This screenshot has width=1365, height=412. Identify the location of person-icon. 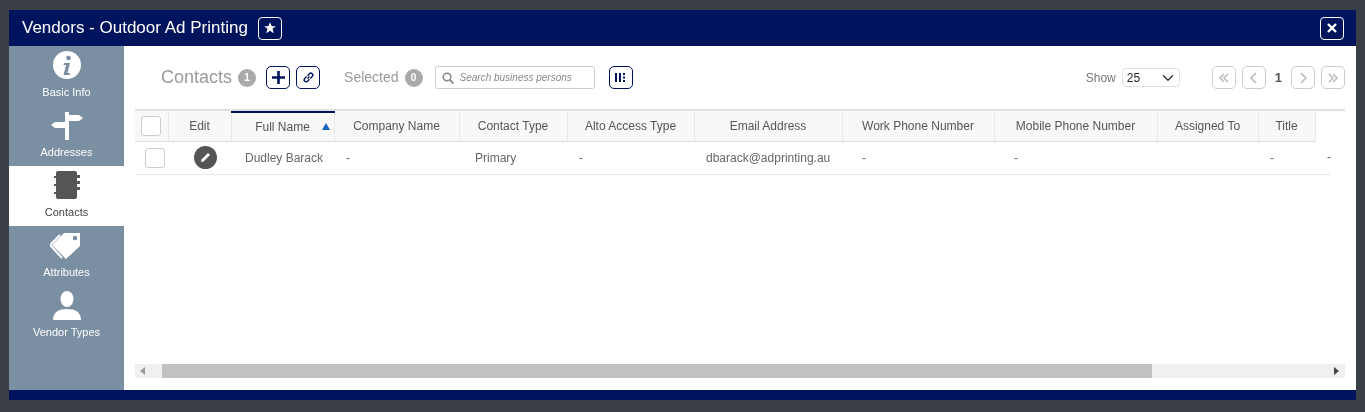
(66, 304).